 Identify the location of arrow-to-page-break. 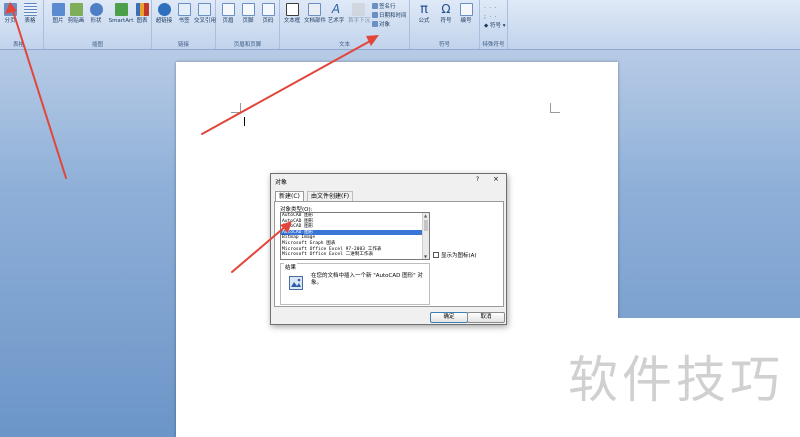
(39, 93).